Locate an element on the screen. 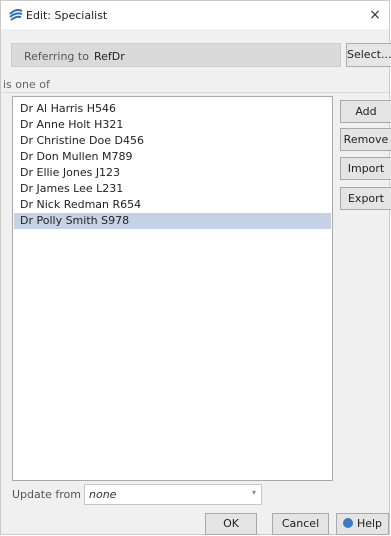 This screenshot has width=391, height=536. is-one-of-label: is one of is located at coordinates (26, 84).